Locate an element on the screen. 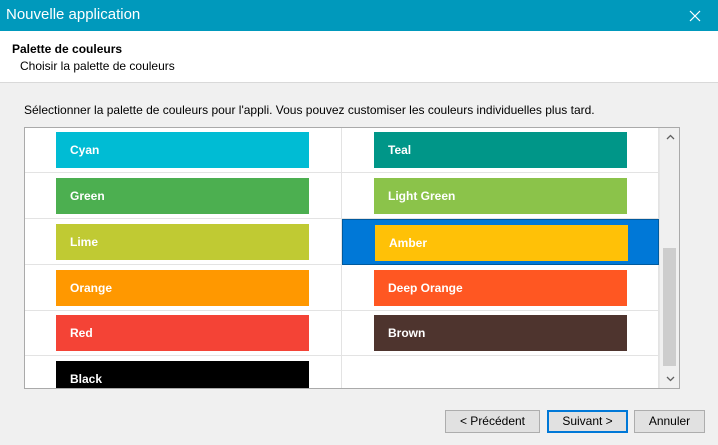 Image resolution: width=718 pixels, height=445 pixels. palette-cell: Green is located at coordinates (183, 196).